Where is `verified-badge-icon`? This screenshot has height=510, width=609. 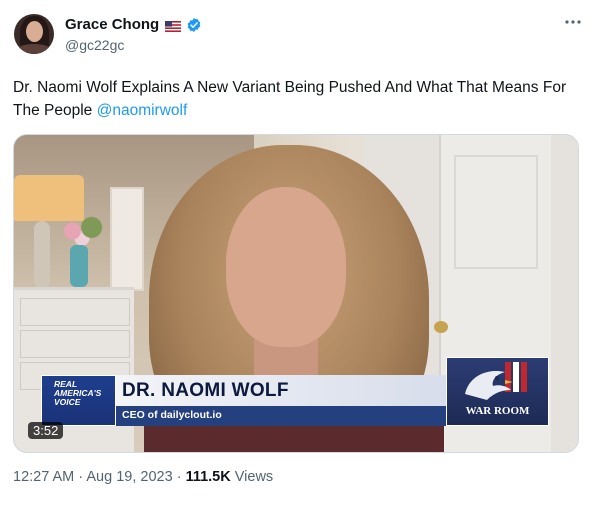 verified-badge-icon is located at coordinates (194, 25).